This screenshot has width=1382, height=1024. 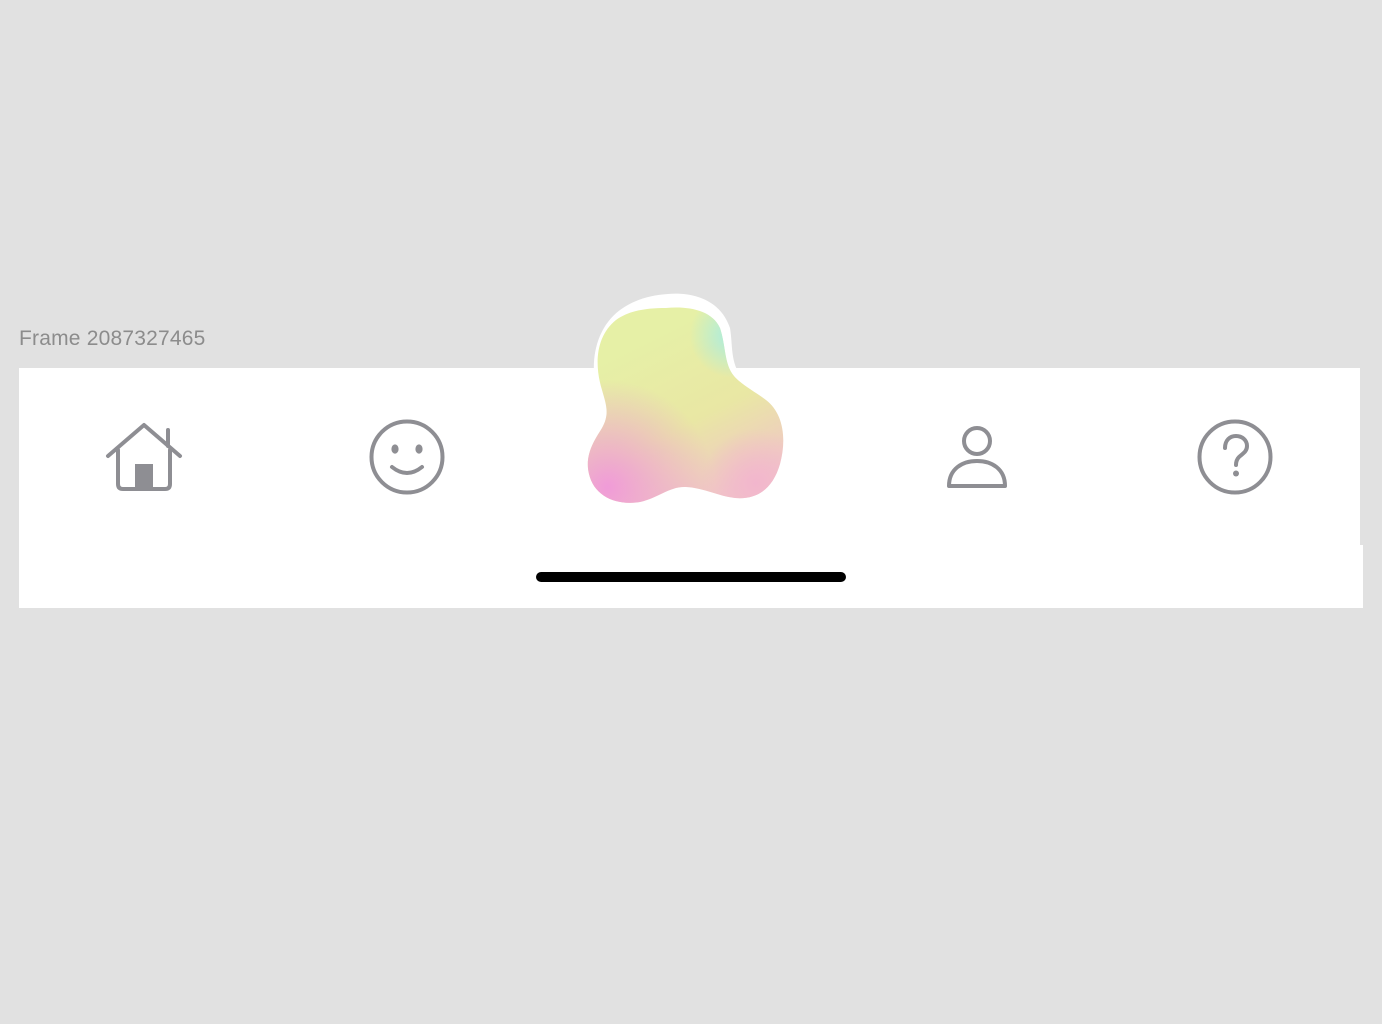 I want to click on tab-center-blob, so click(x=685, y=399).